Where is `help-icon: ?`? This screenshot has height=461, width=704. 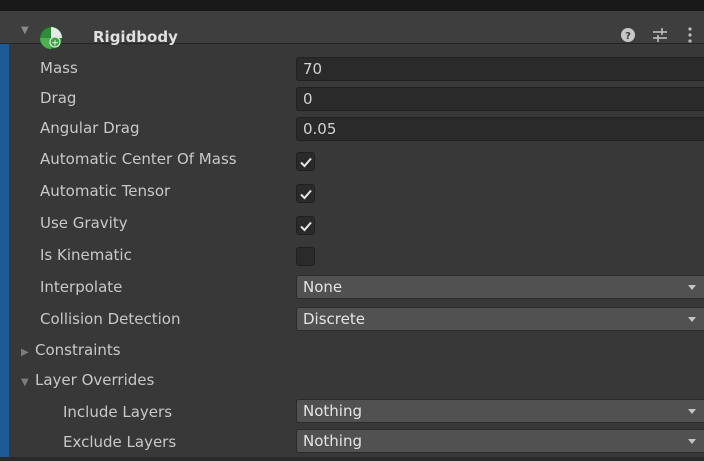
help-icon: ? is located at coordinates (628, 35).